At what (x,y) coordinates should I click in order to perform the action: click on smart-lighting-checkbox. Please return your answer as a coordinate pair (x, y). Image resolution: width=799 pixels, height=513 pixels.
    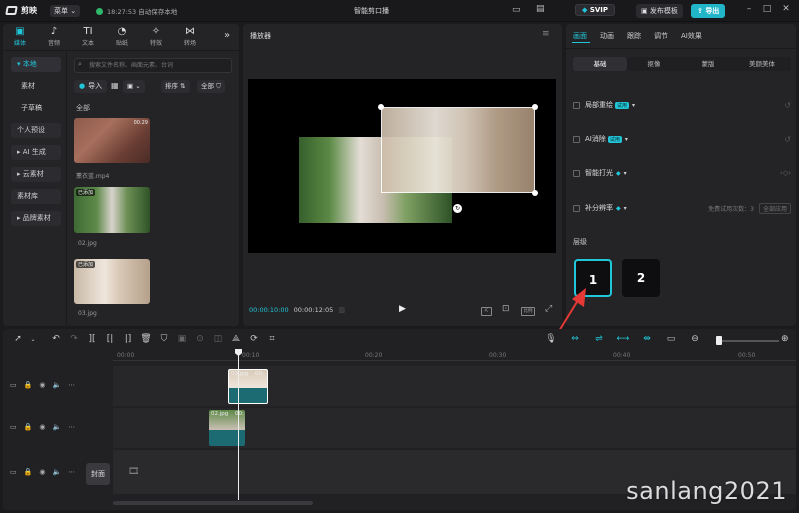
    Looking at the image, I should click on (576, 173).